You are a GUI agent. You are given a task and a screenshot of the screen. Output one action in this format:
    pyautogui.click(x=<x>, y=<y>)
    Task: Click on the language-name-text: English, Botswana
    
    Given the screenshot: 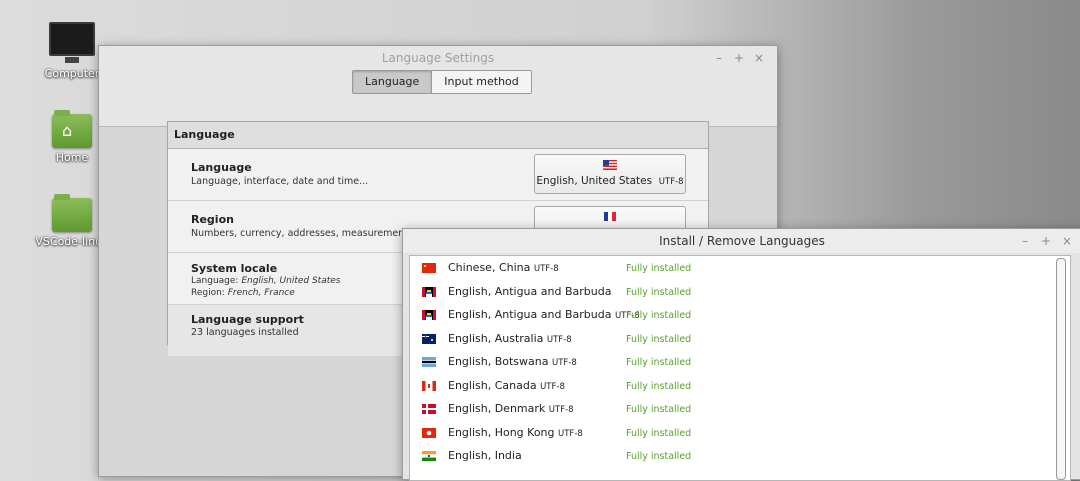 What is the action you would take?
    pyautogui.click(x=498, y=361)
    